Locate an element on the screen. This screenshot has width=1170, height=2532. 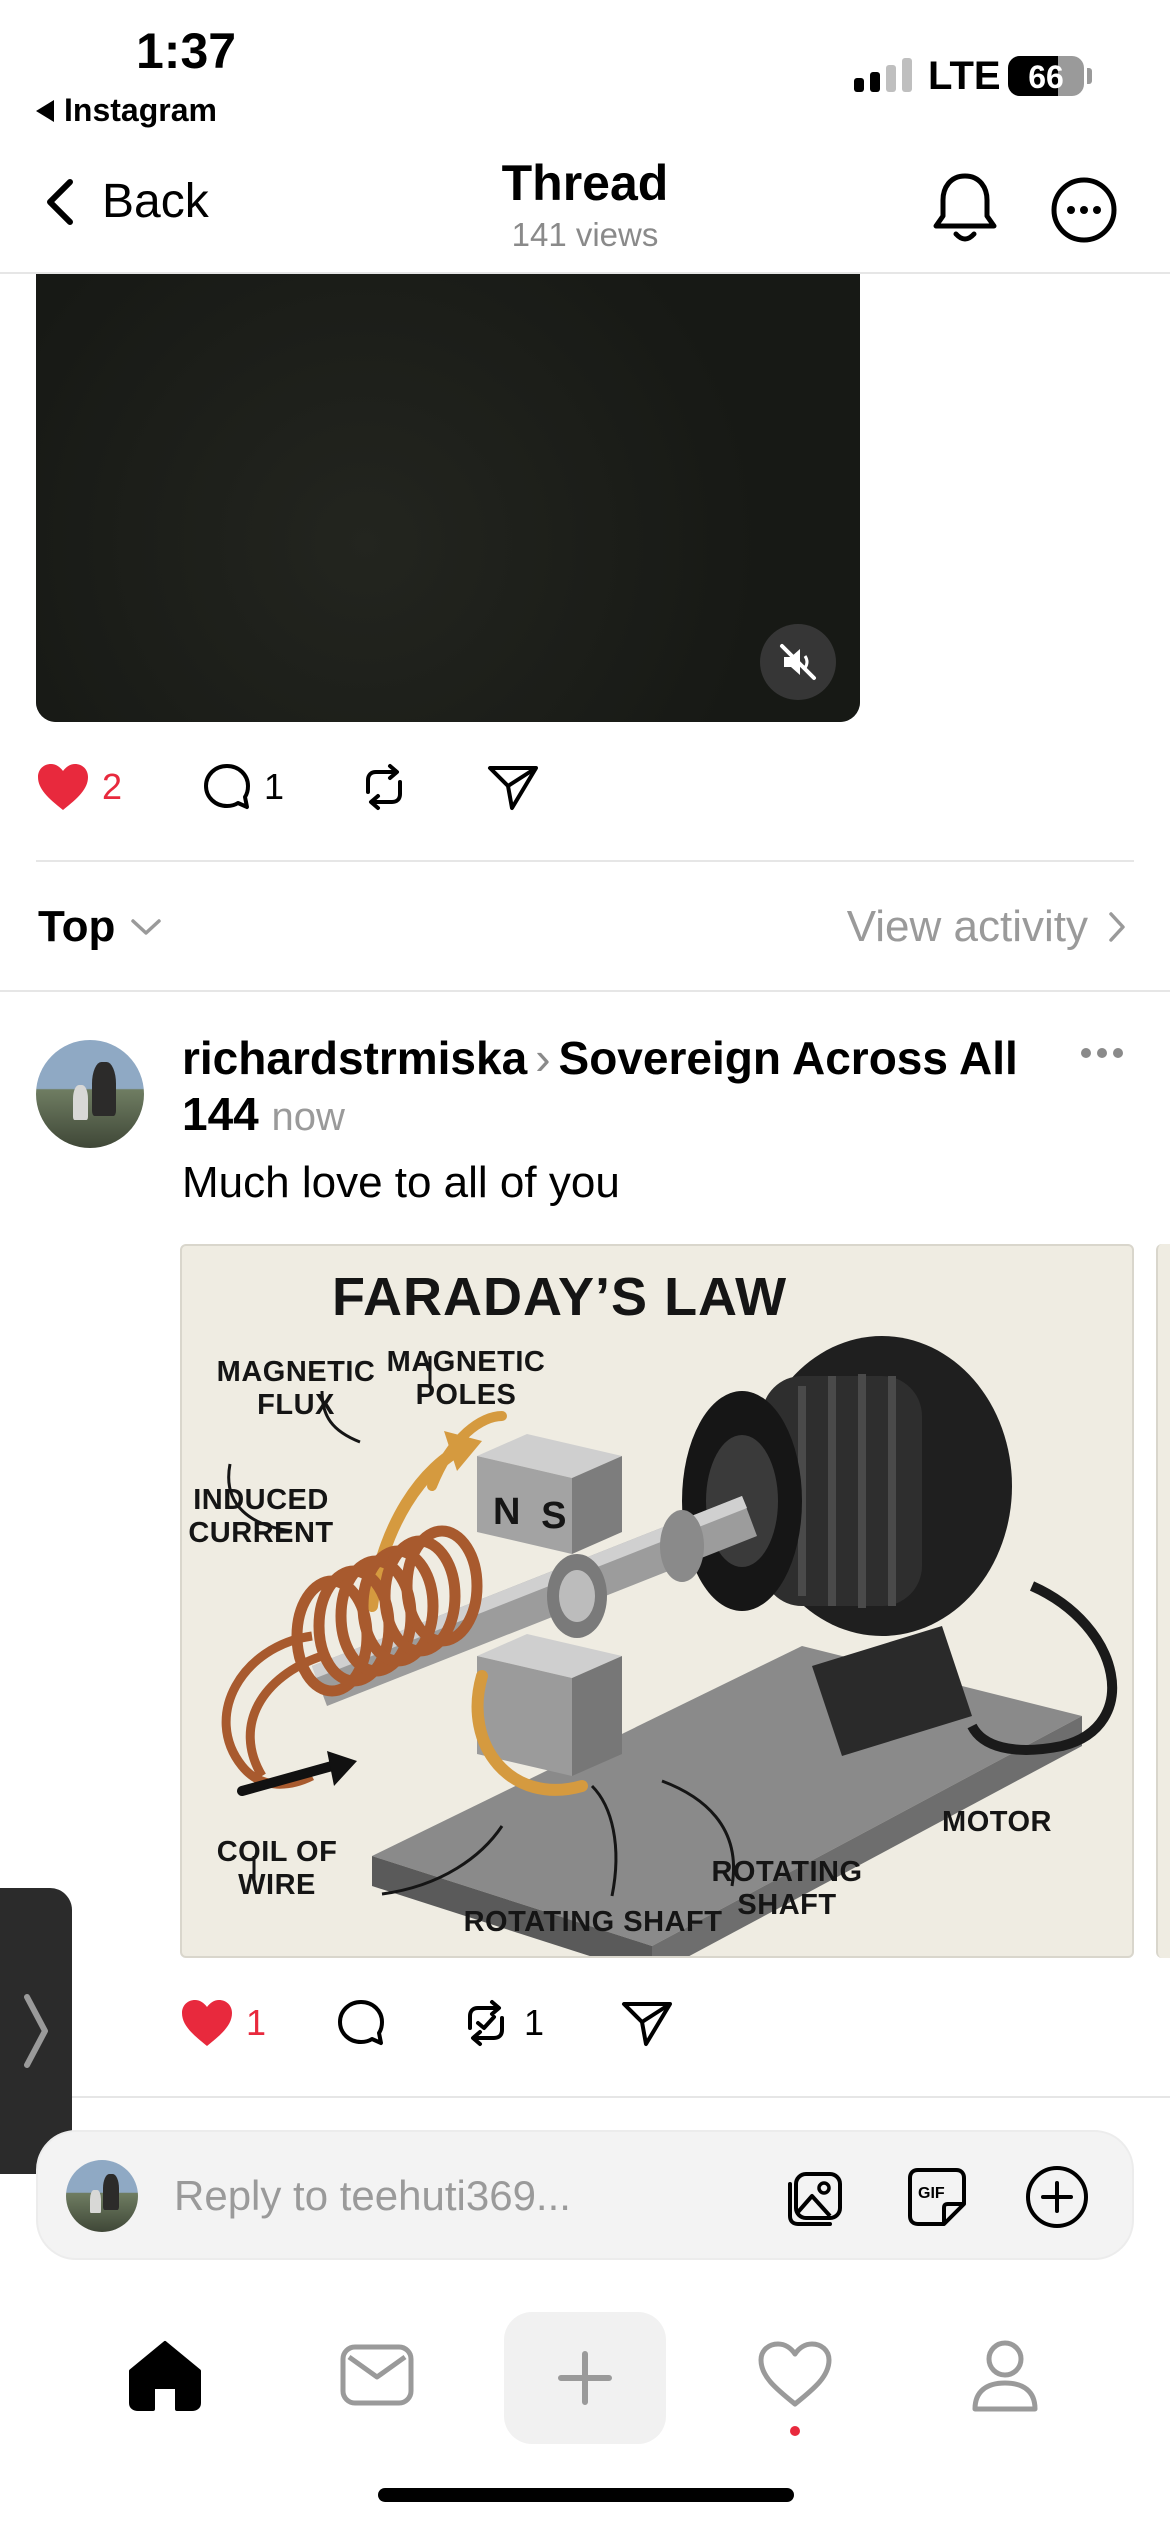
view-activity-label: View activity is located at coordinates (967, 926).